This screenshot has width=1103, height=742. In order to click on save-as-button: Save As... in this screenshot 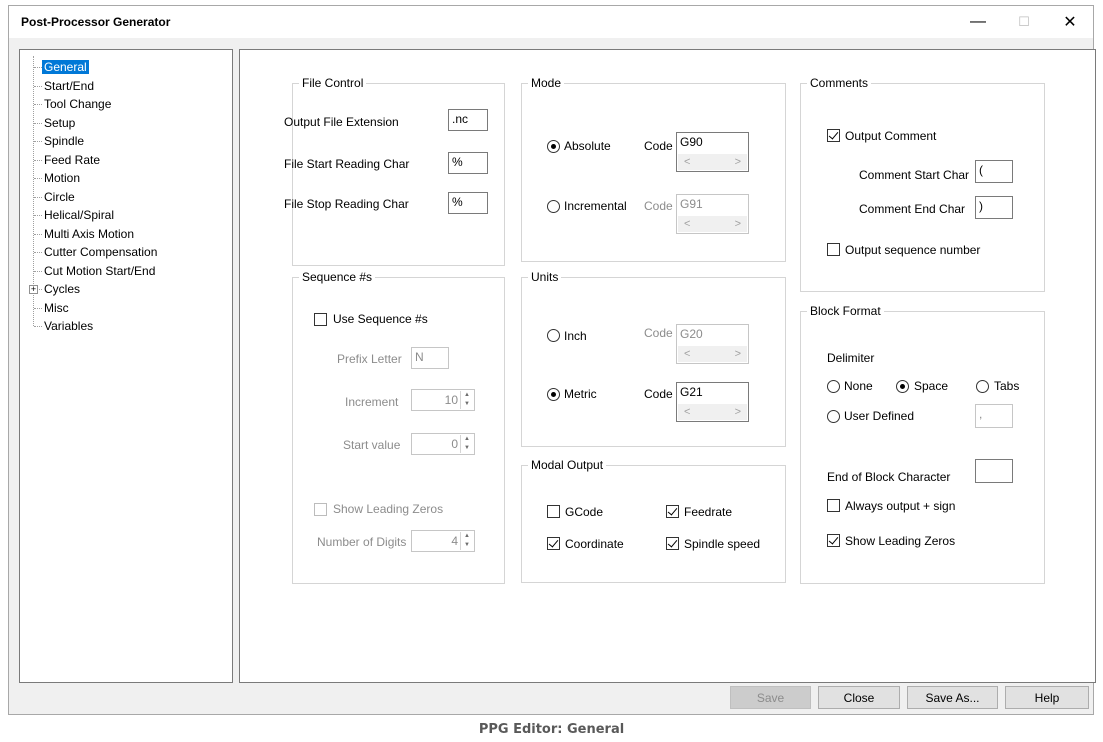, I will do `click(952, 697)`.